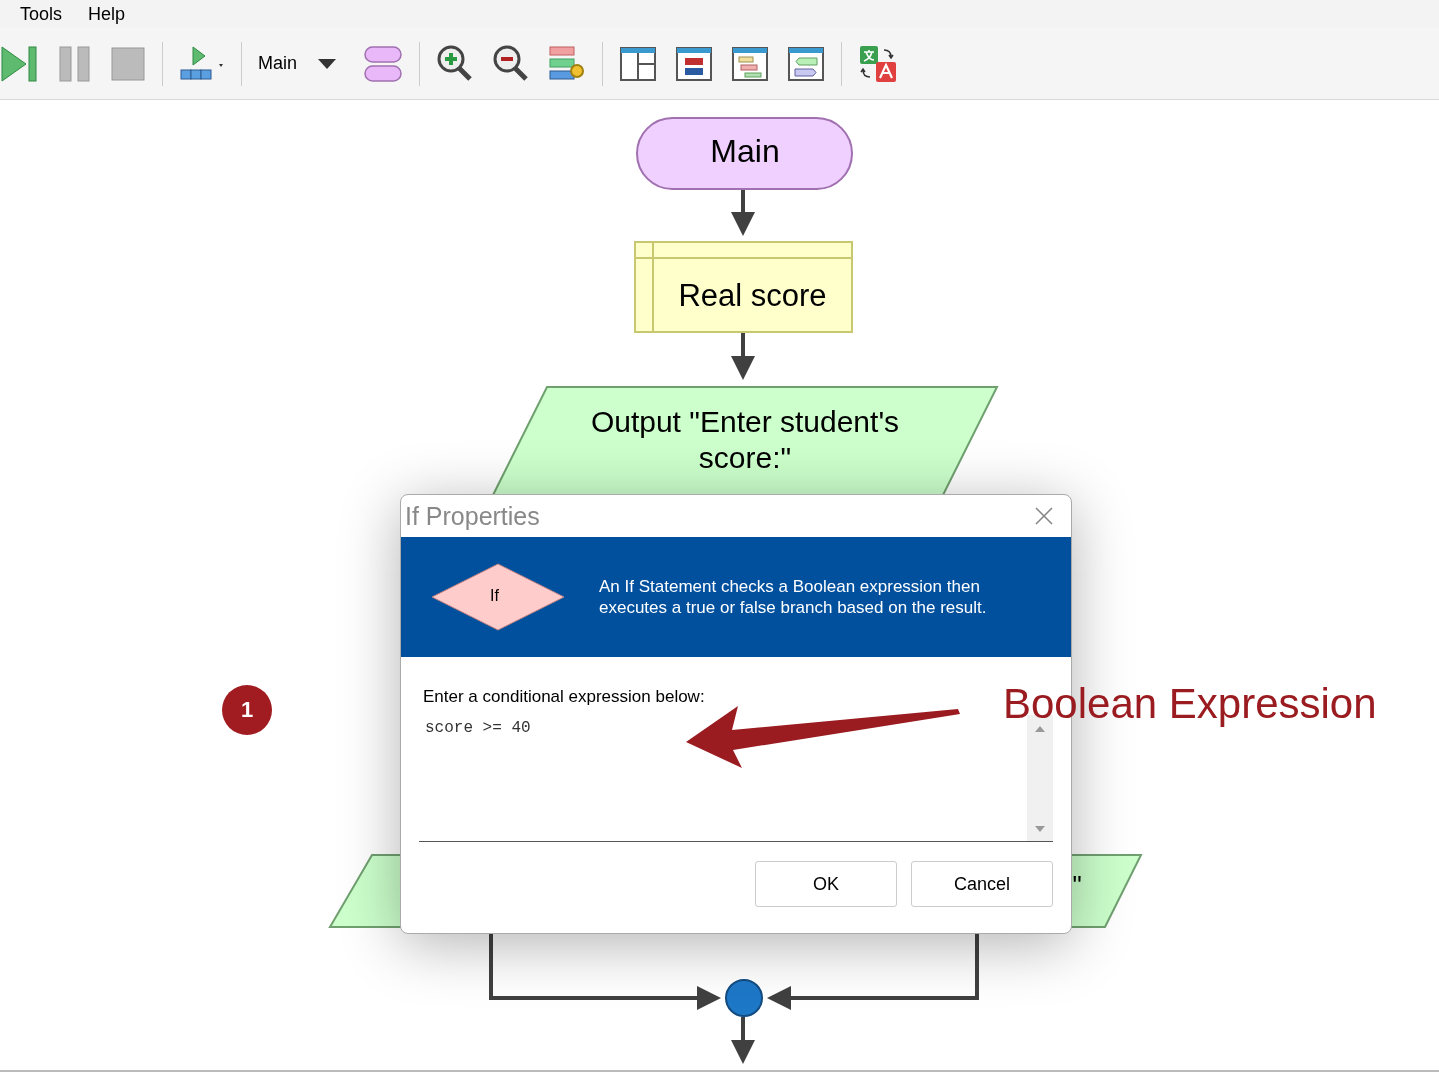 The image size is (1439, 1074). What do you see at coordinates (301, 63) in the screenshot?
I see `function-dropdown: Main` at bounding box center [301, 63].